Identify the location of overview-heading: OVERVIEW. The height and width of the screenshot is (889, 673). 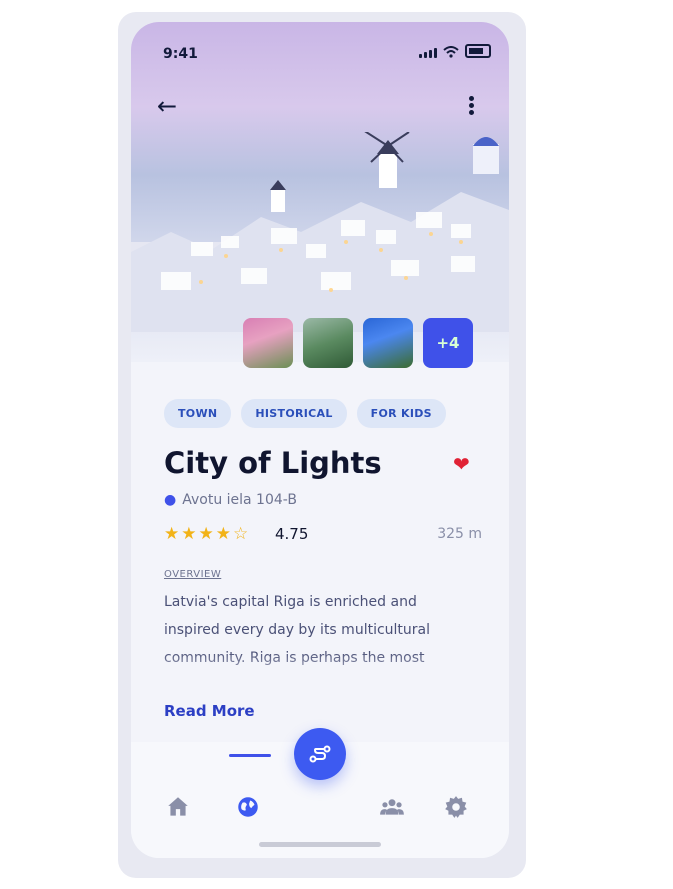
(193, 574).